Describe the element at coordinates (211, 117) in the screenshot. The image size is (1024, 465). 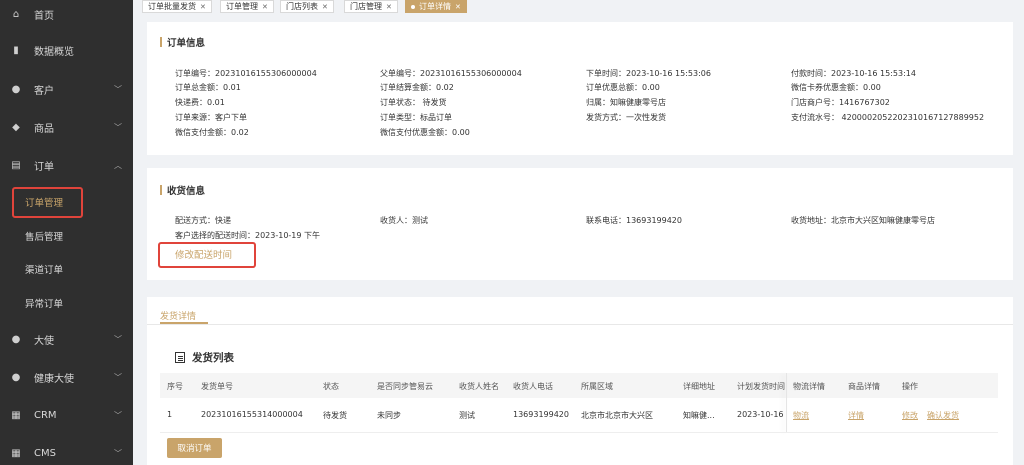
I see `order-source: 订单来源：客户下单` at that location.